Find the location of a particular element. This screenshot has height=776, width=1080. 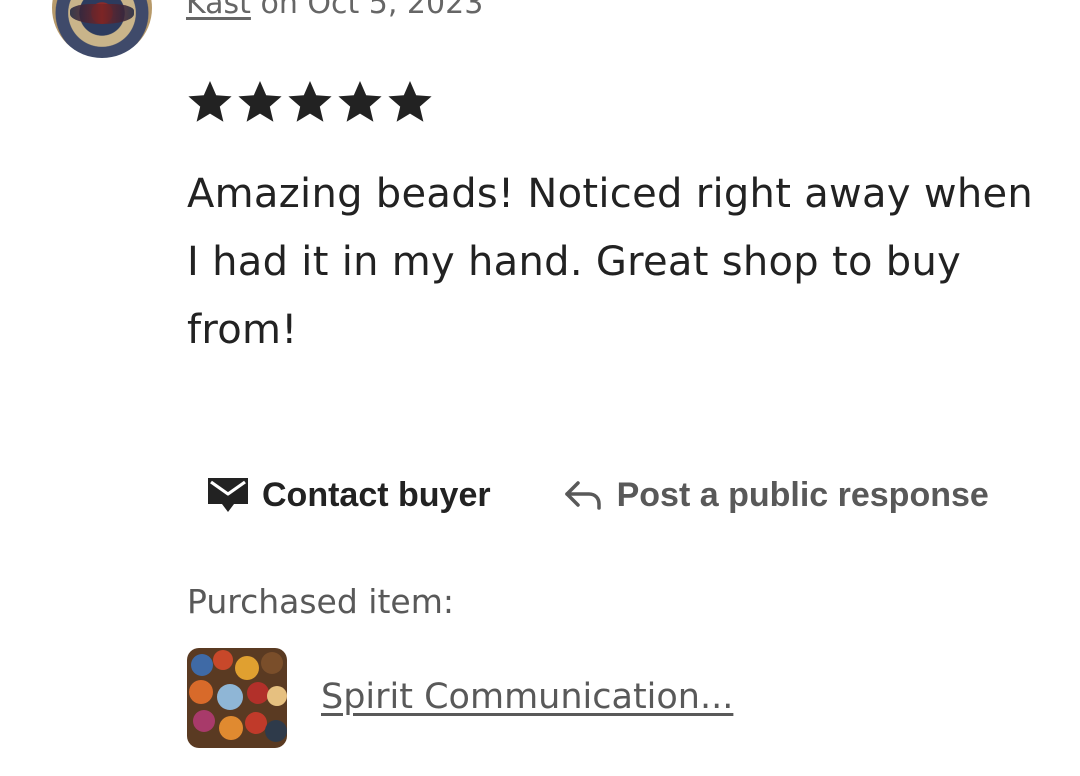

reviewer-name-link: Kast is located at coordinates (218, 10).